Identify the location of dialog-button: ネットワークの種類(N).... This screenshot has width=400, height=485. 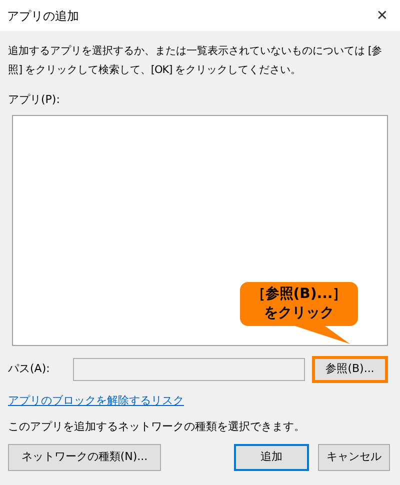
(84, 457).